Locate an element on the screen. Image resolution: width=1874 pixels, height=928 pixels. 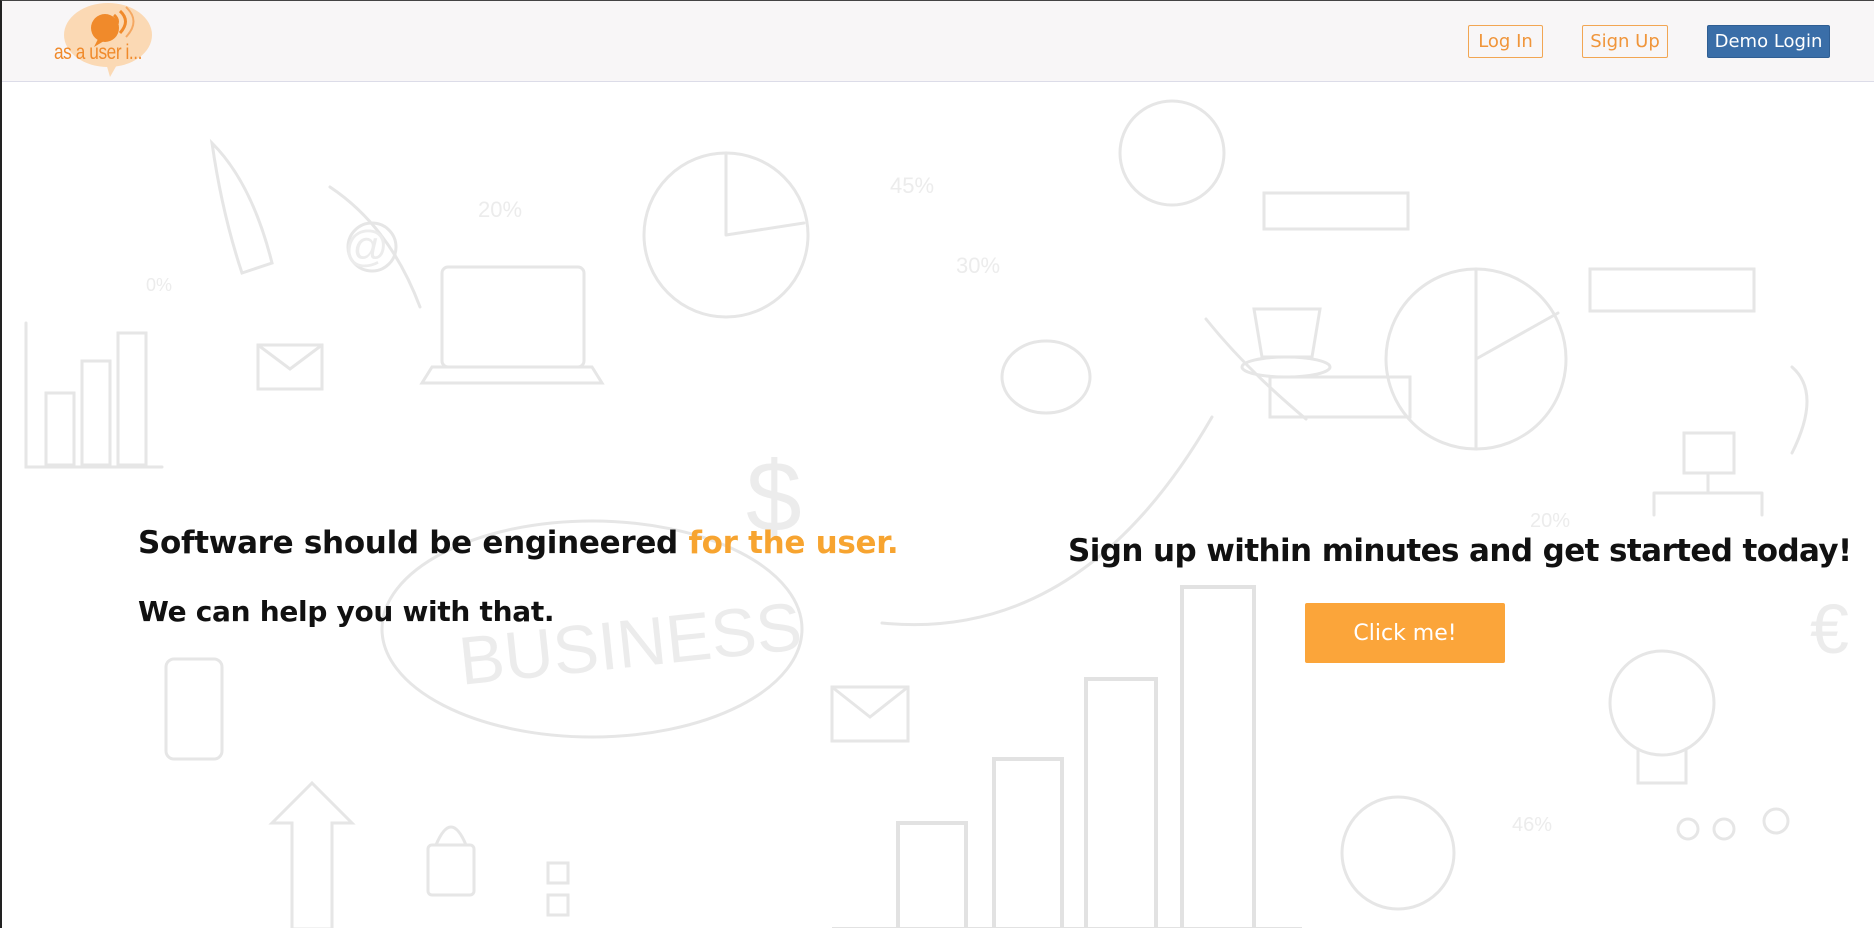
percent-doodle: 30% is located at coordinates (978, 265).